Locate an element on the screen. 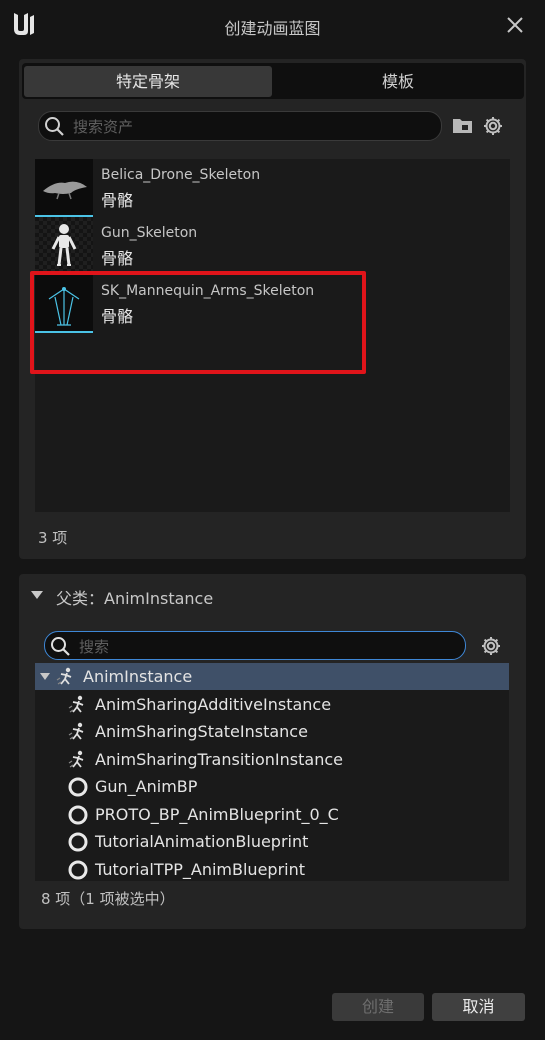 This screenshot has height=1040, width=545. asset-item-gun: Gun_Skeleton 骨骼 is located at coordinates (272, 246).